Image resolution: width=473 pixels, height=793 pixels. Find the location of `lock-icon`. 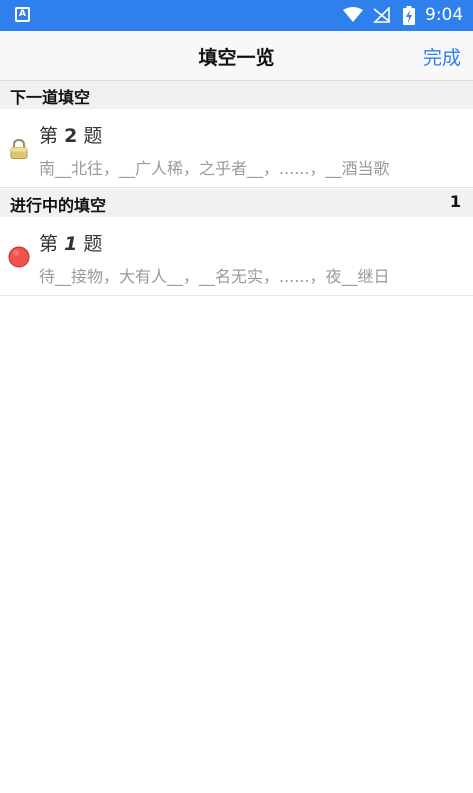

lock-icon is located at coordinates (19, 148).